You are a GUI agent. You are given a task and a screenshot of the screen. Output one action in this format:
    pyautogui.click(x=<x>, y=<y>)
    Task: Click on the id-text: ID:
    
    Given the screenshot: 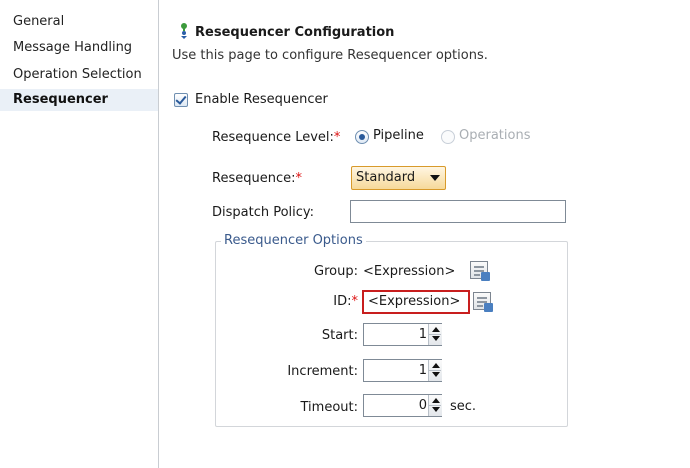 What is the action you would take?
    pyautogui.click(x=342, y=301)
    